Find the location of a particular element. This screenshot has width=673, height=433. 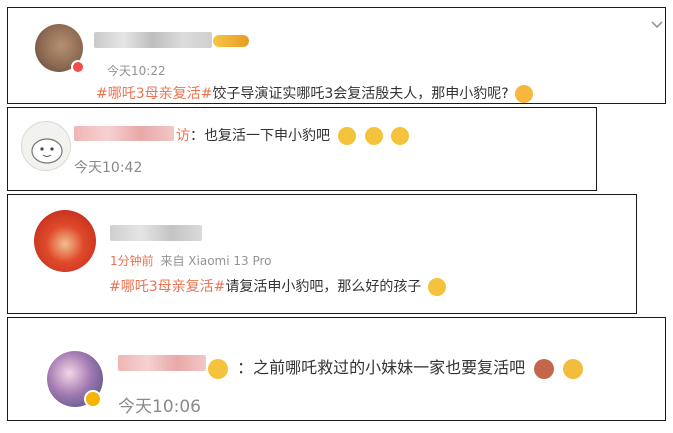

comment-time: 今天10:22 is located at coordinates (136, 71).